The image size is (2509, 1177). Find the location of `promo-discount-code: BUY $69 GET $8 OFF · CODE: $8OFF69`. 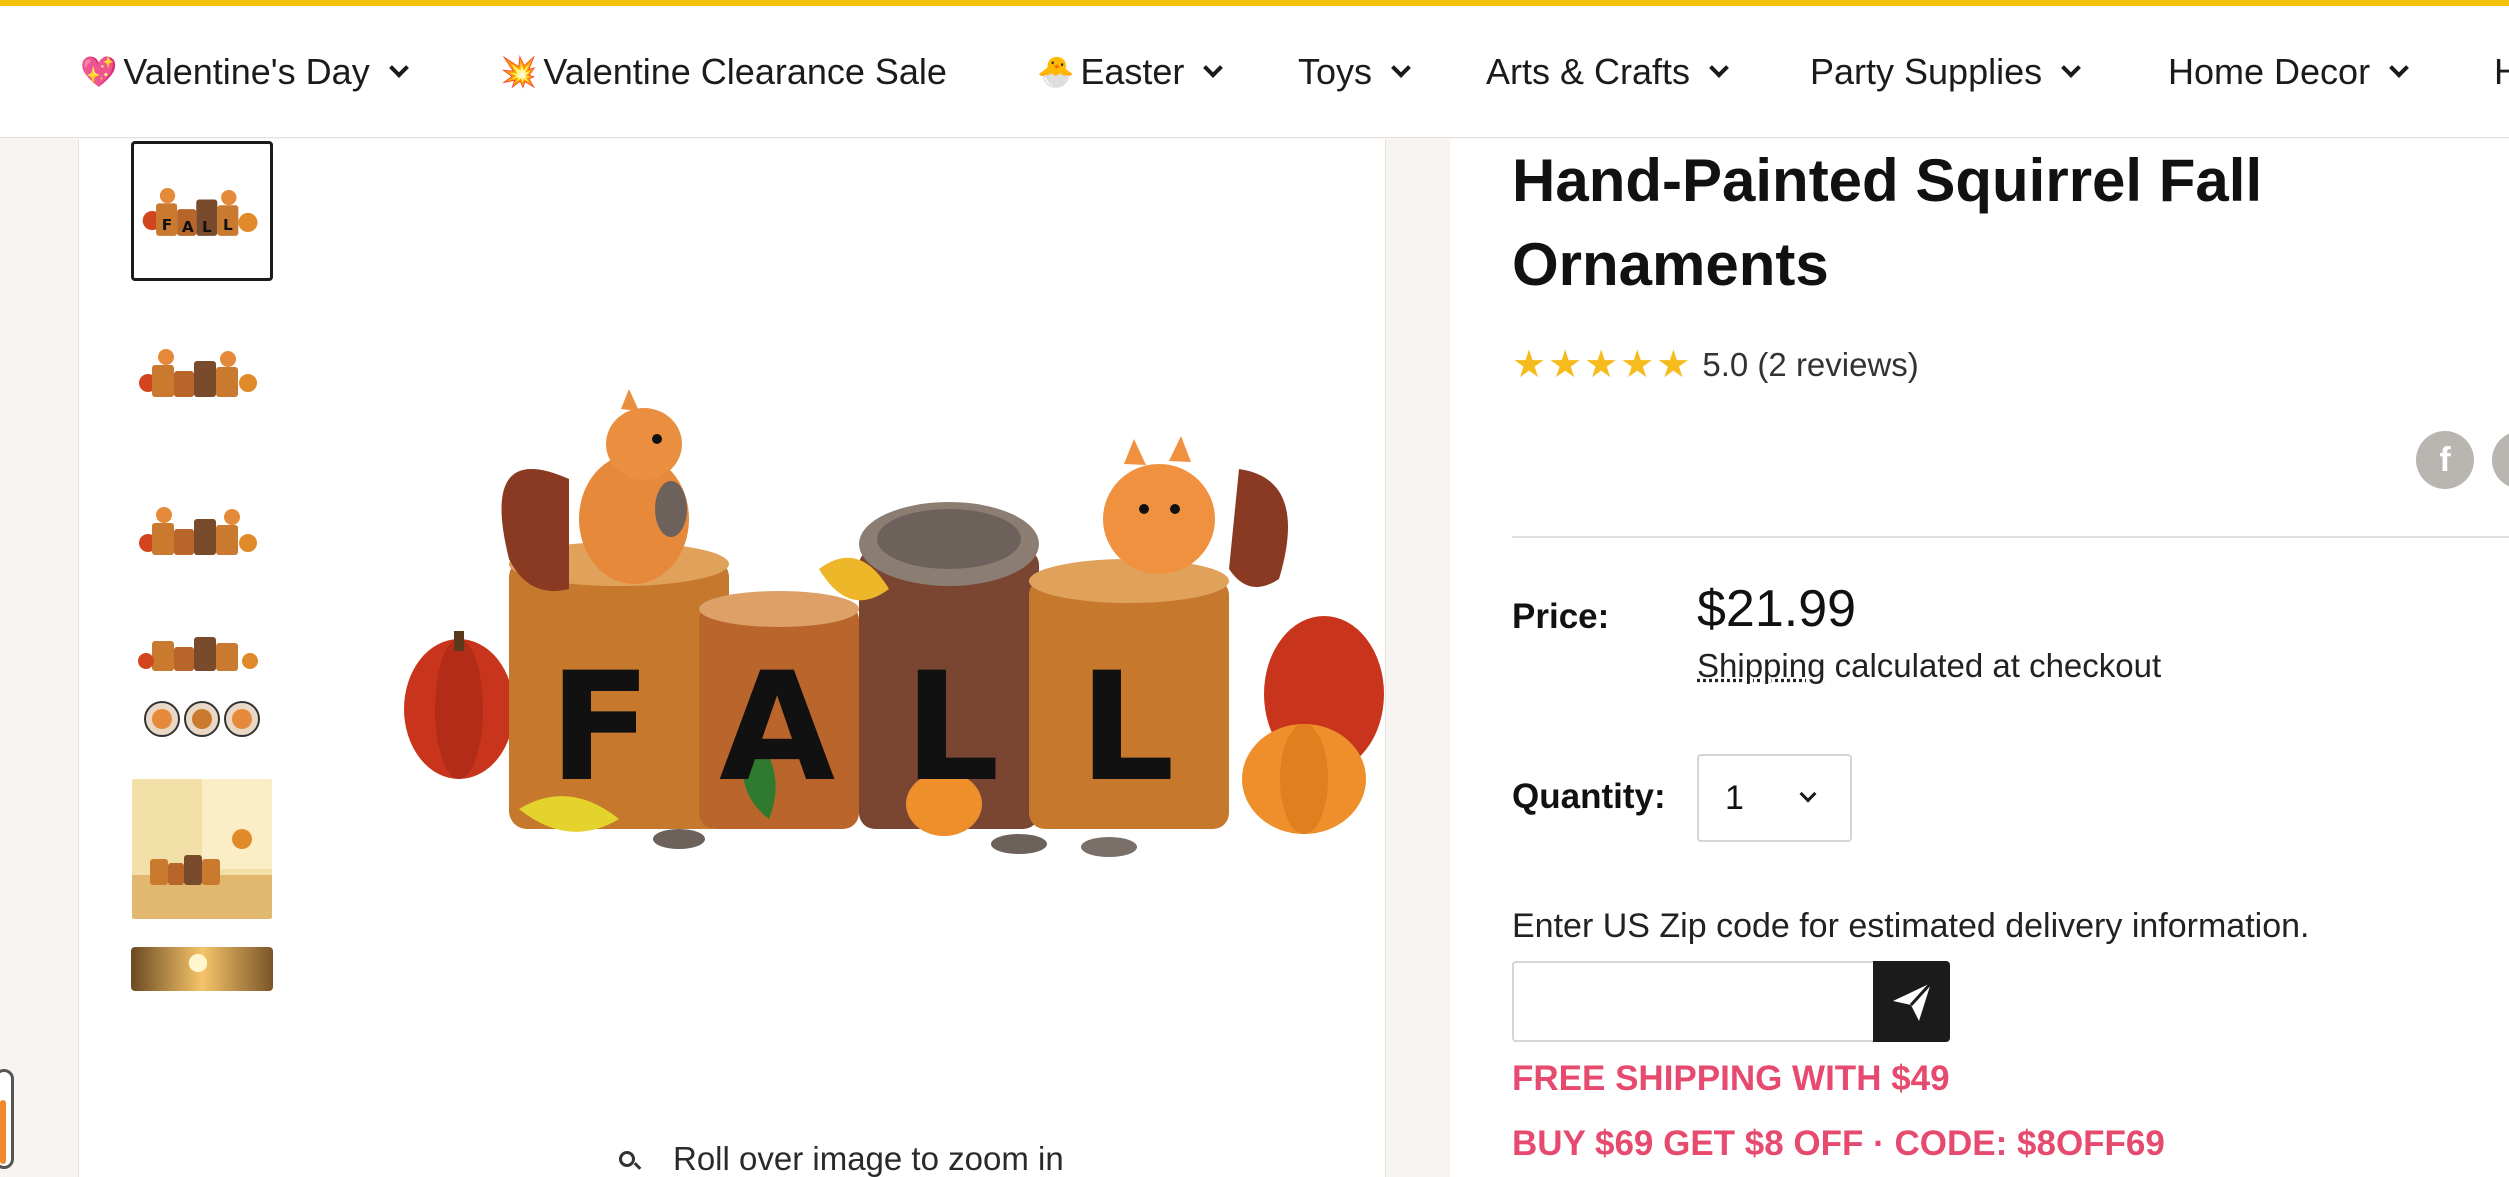

promo-discount-code: BUY $69 GET $8 OFF · CODE: $8OFF69 is located at coordinates (1838, 1144).